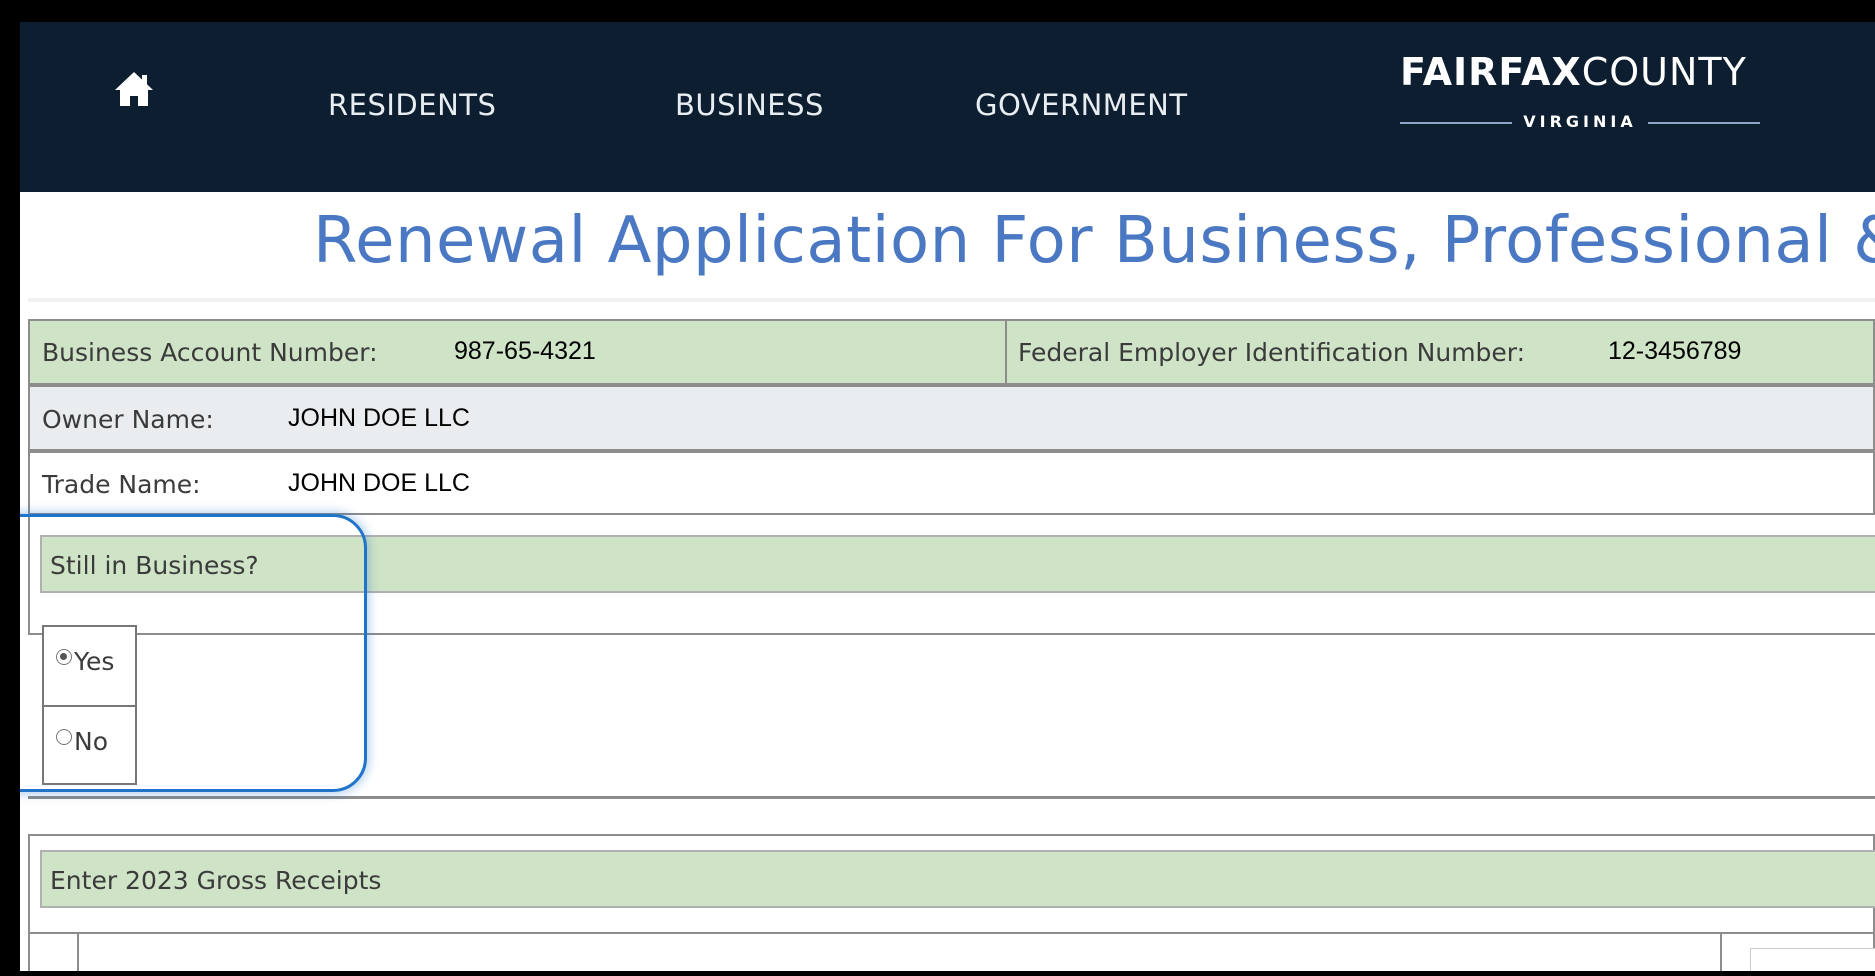 The image size is (1875, 976). I want to click on fein-label: Federal Employer Identification Number:, so click(1272, 352).